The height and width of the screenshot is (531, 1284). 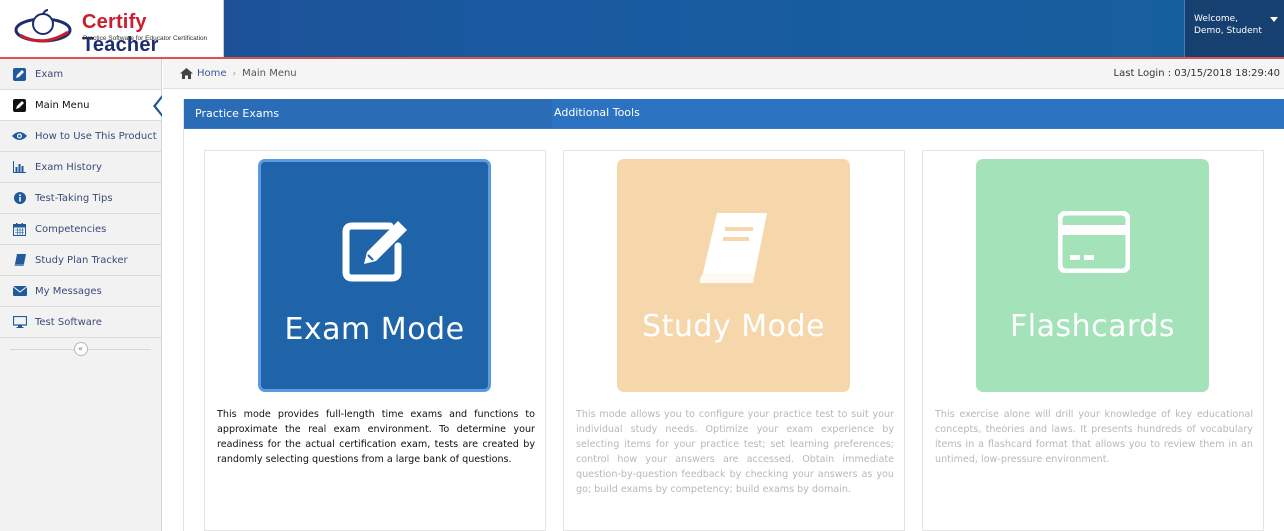 I want to click on study-mode-title: Study Mode, so click(x=733, y=326).